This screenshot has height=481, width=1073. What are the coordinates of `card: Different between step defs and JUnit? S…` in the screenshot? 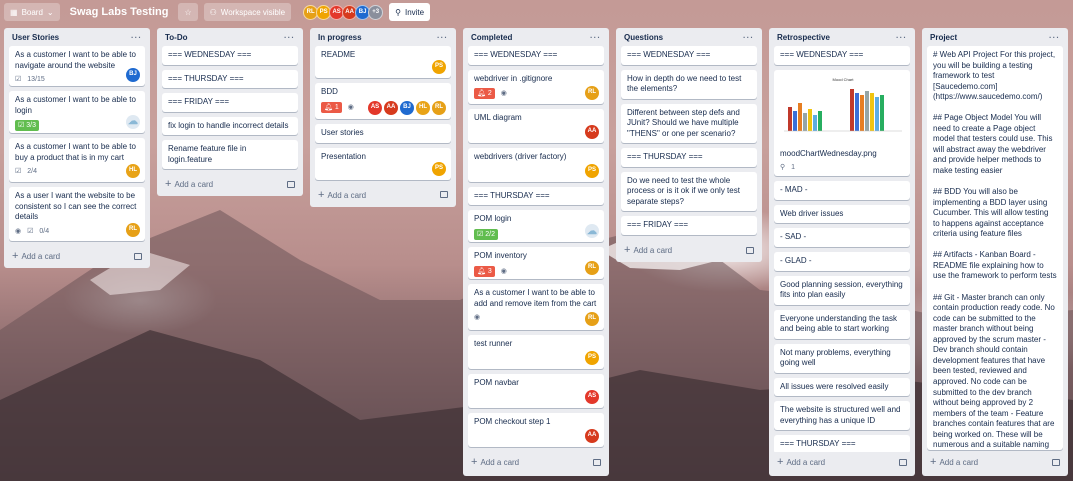 It's located at (689, 123).